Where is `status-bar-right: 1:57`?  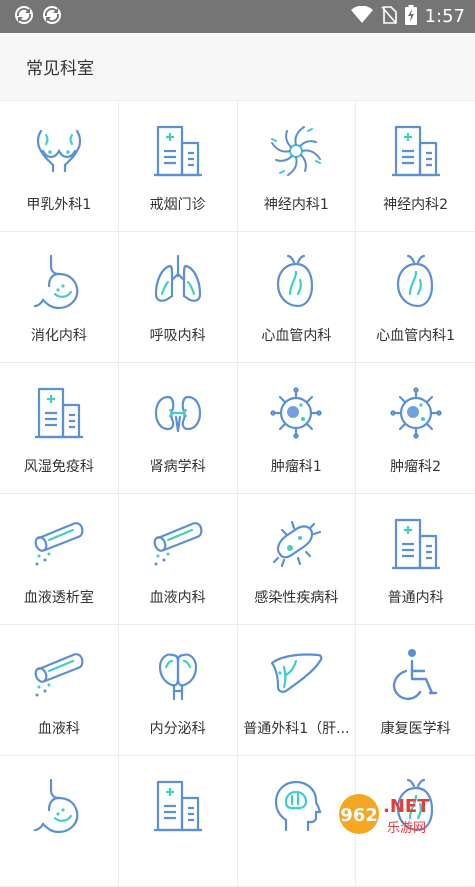 status-bar-right: 1:57 is located at coordinates (408, 17).